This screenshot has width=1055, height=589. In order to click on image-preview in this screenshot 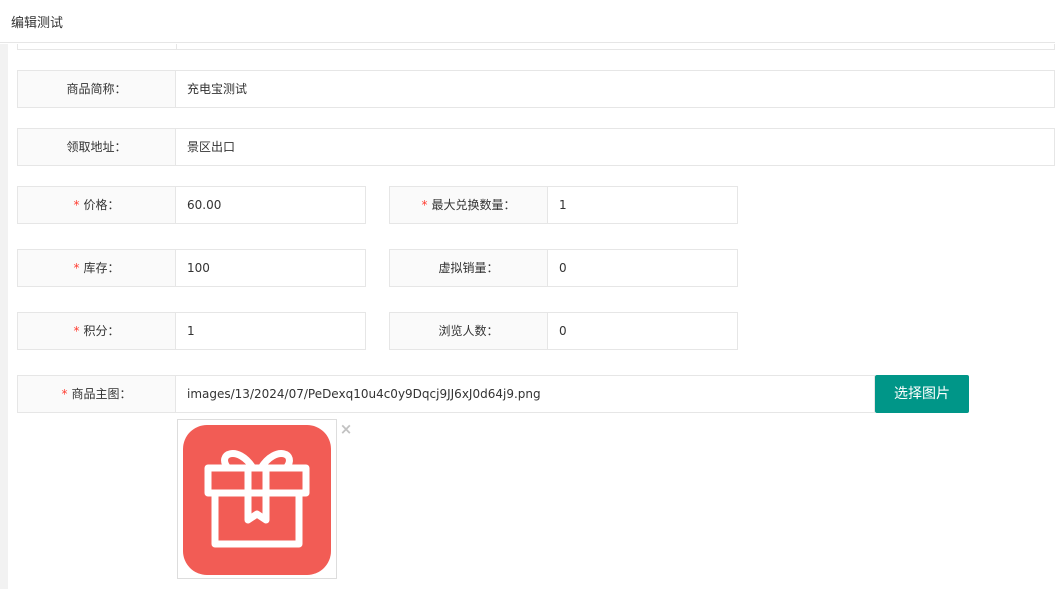, I will do `click(257, 499)`.